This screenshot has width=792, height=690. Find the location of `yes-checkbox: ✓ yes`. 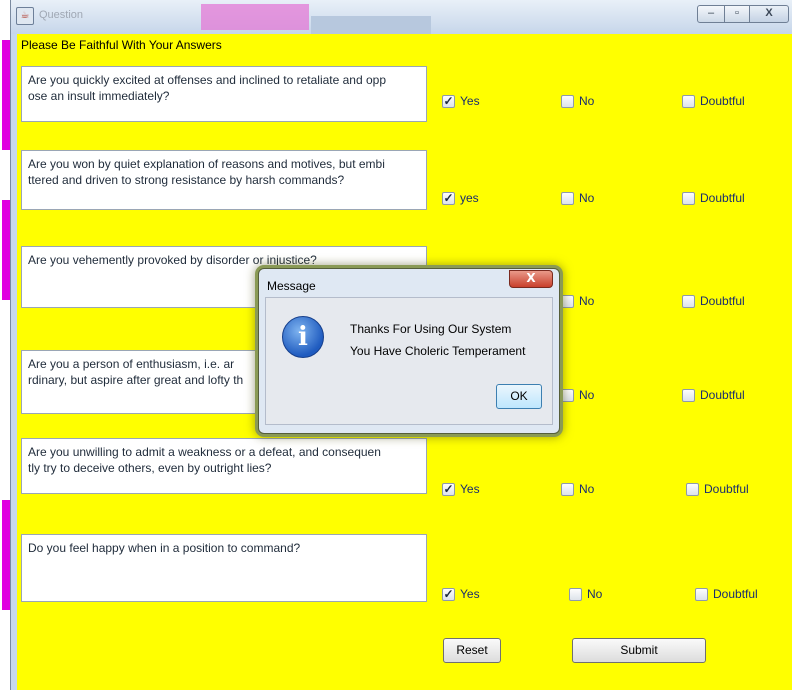

yes-checkbox: ✓ yes is located at coordinates (460, 198).